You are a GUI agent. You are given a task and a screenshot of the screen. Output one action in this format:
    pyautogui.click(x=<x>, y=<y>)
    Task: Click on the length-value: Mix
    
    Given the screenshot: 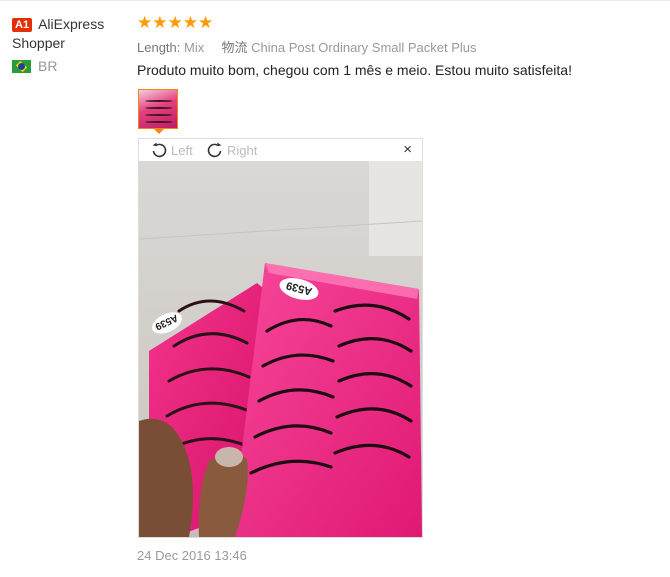 What is the action you would take?
    pyautogui.click(x=194, y=47)
    